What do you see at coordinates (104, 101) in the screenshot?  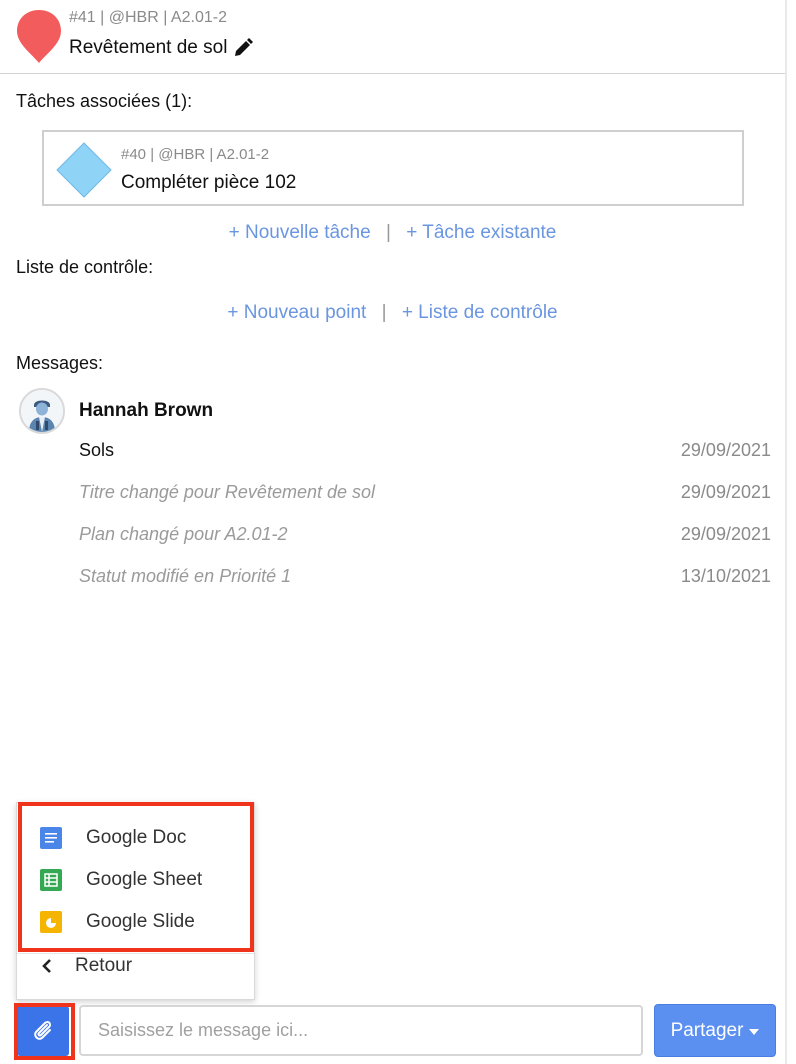 I see `associated-tasks-label: Tâches associées (1):` at bounding box center [104, 101].